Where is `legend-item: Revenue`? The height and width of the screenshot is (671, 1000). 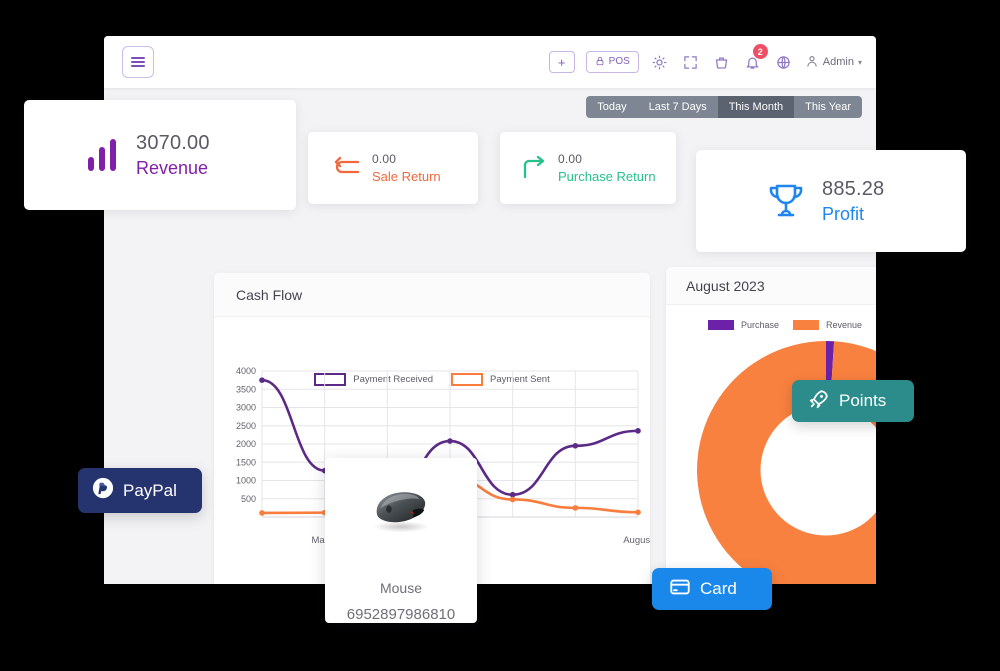
legend-item: Revenue is located at coordinates (827, 325).